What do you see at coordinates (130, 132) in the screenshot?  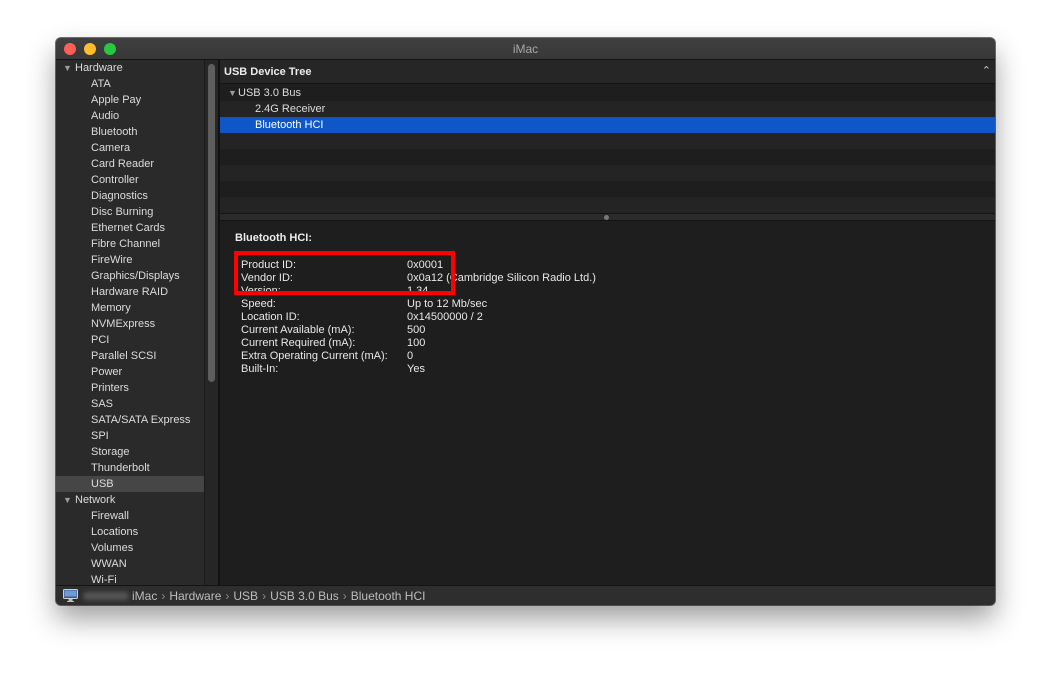 I see `sidebar-item-bluetooth: Bluetooth` at bounding box center [130, 132].